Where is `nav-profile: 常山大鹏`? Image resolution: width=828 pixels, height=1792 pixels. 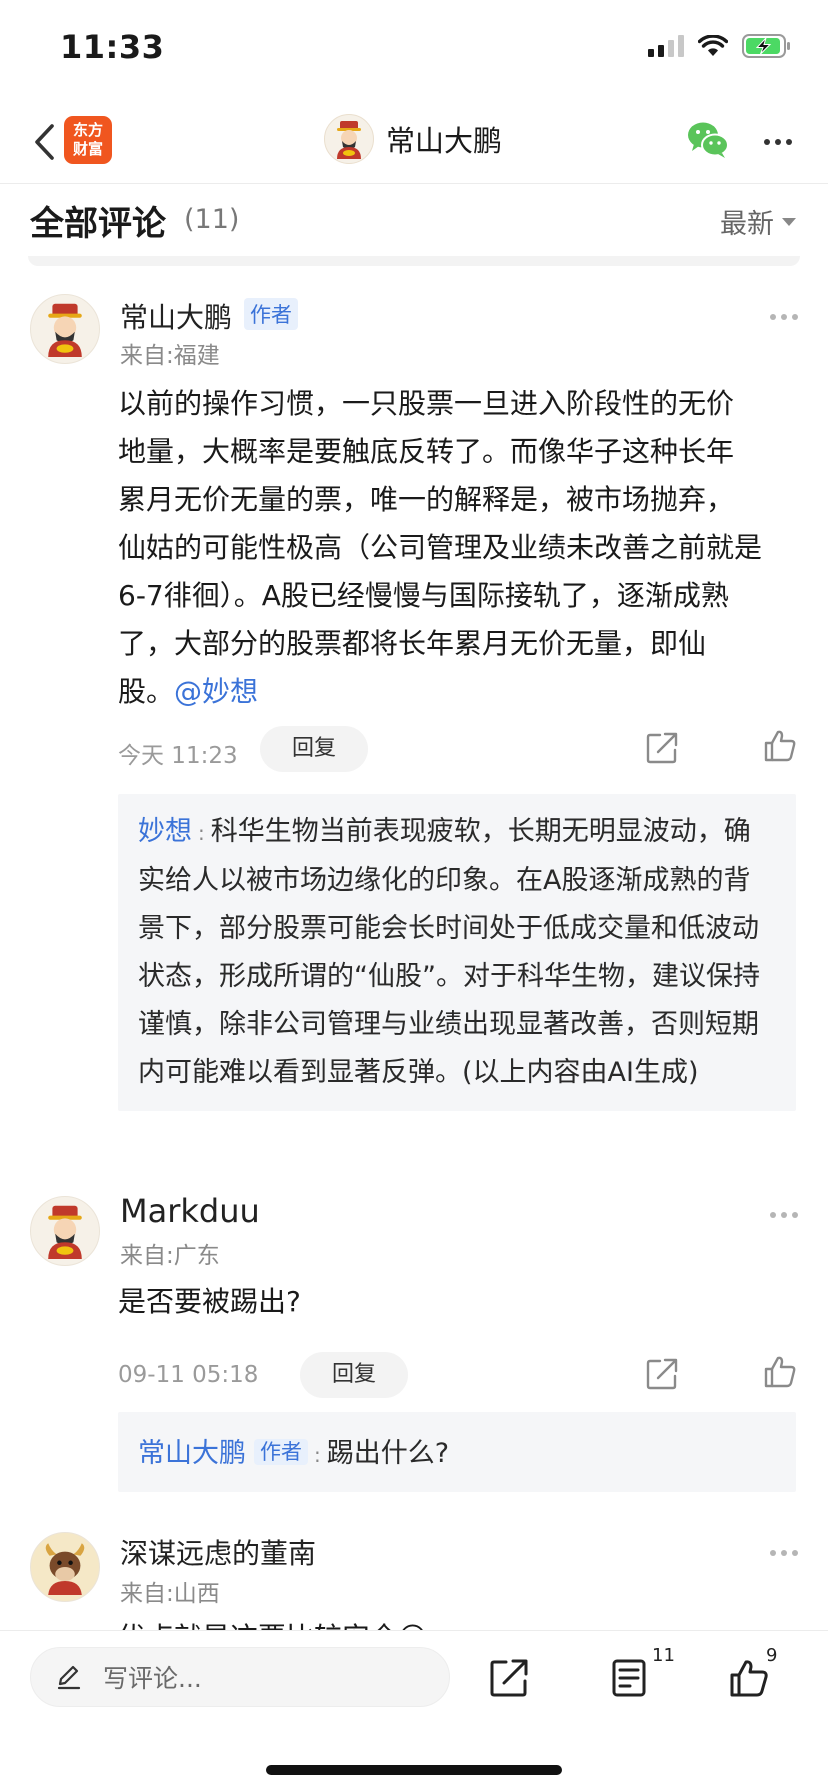 nav-profile: 常山大鹏 is located at coordinates (413, 139).